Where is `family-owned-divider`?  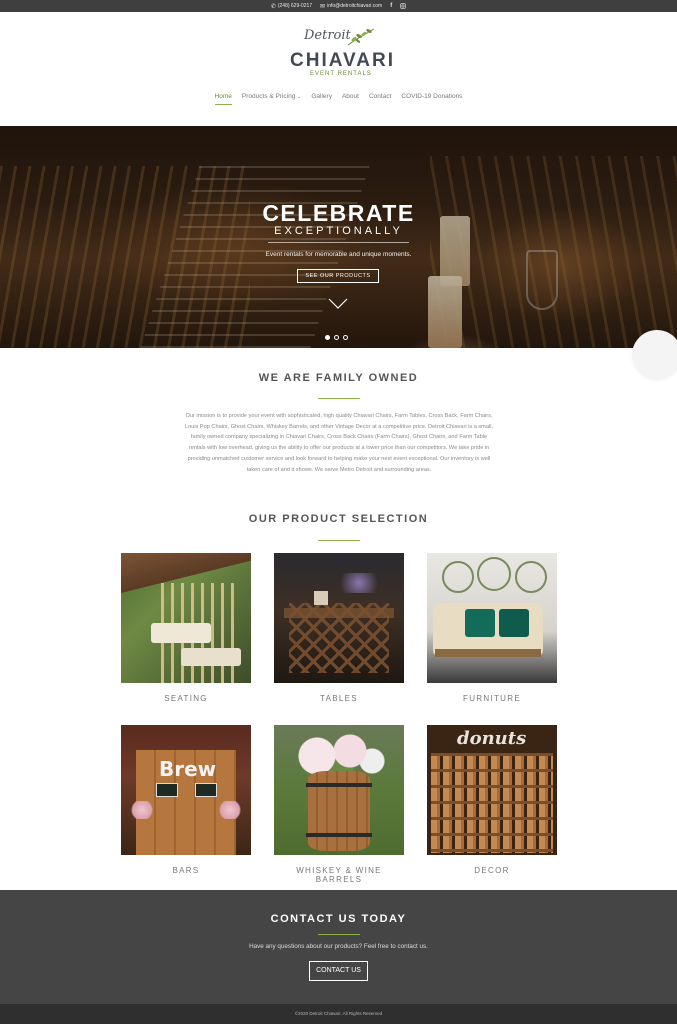 family-owned-divider is located at coordinates (339, 398).